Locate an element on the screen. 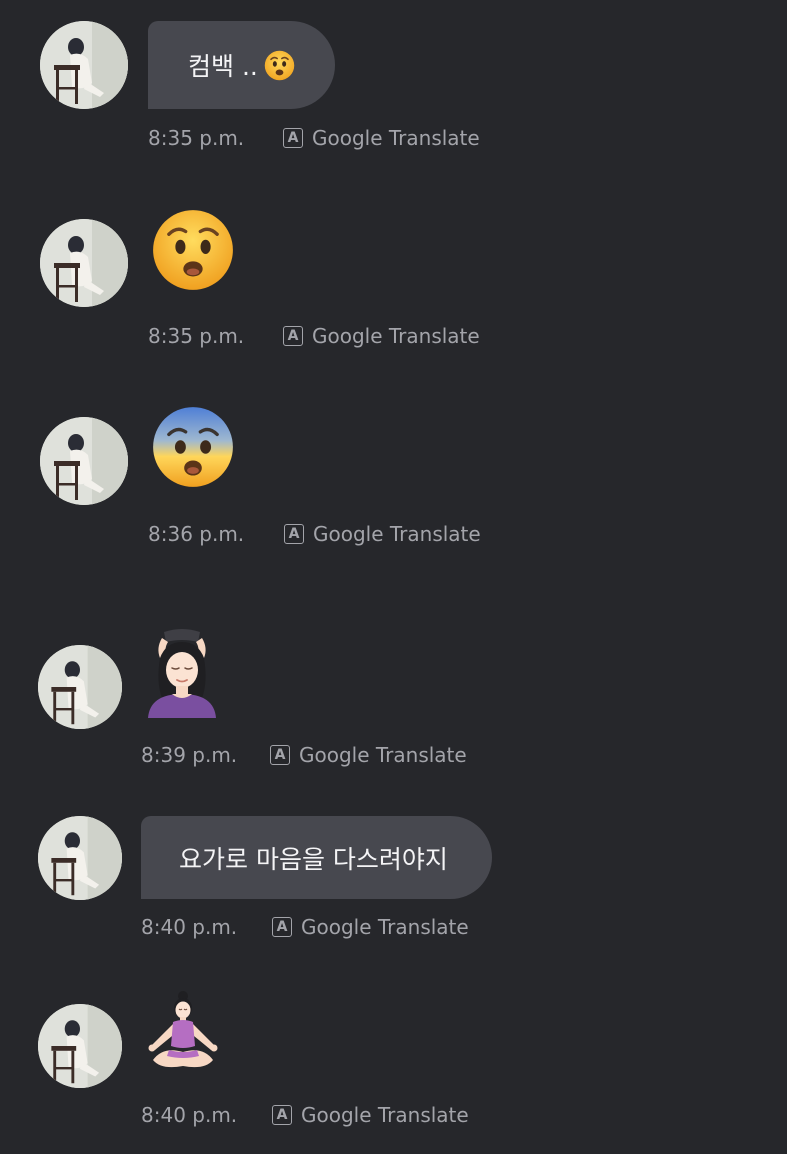 This screenshot has width=787, height=1154. message-text: 요가로 마음을 다스려야지 is located at coordinates (313, 859).